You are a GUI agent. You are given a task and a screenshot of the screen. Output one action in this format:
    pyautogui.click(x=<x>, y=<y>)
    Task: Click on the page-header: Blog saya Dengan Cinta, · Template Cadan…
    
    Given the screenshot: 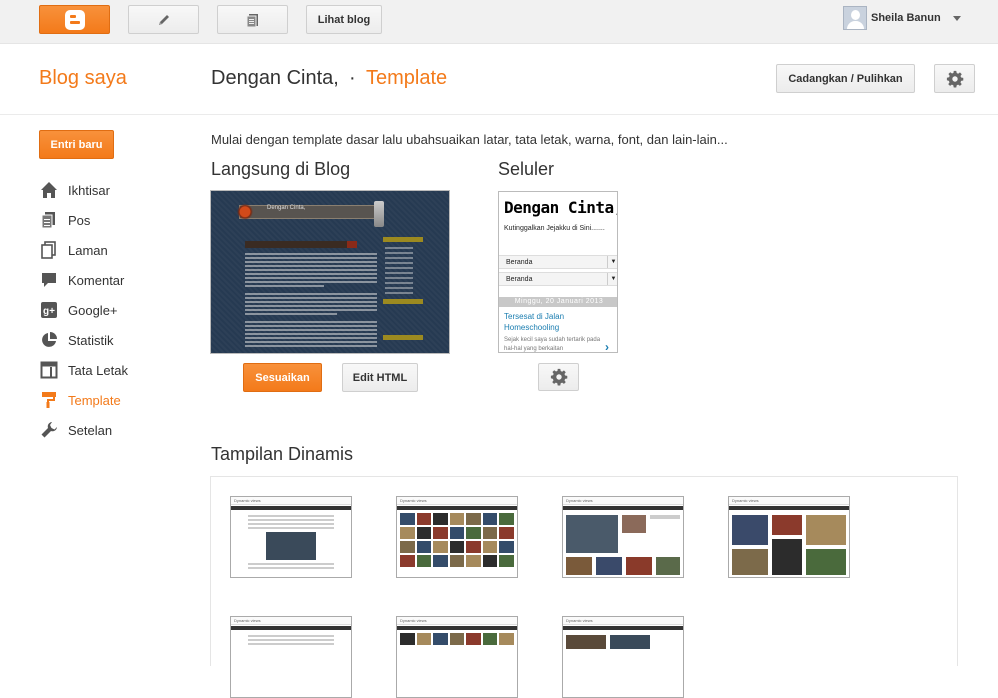 What is the action you would take?
    pyautogui.click(x=499, y=80)
    